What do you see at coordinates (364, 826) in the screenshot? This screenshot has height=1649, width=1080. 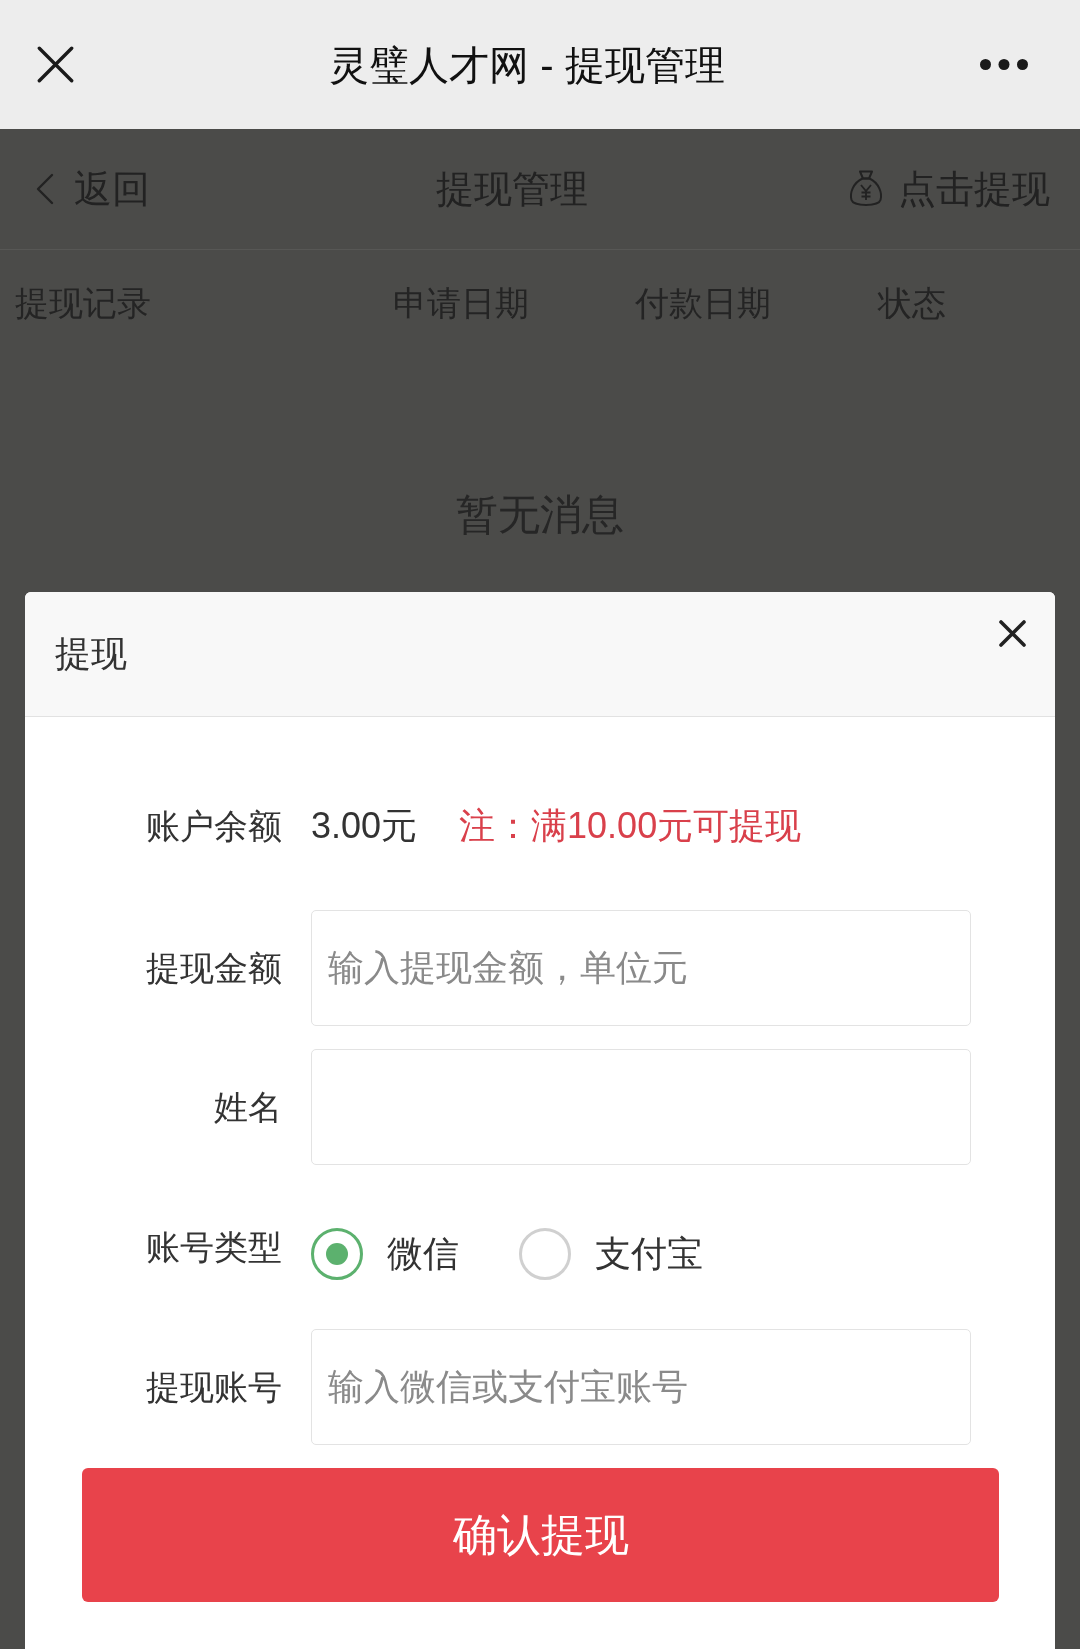 I see `balance-value: 3.00元` at bounding box center [364, 826].